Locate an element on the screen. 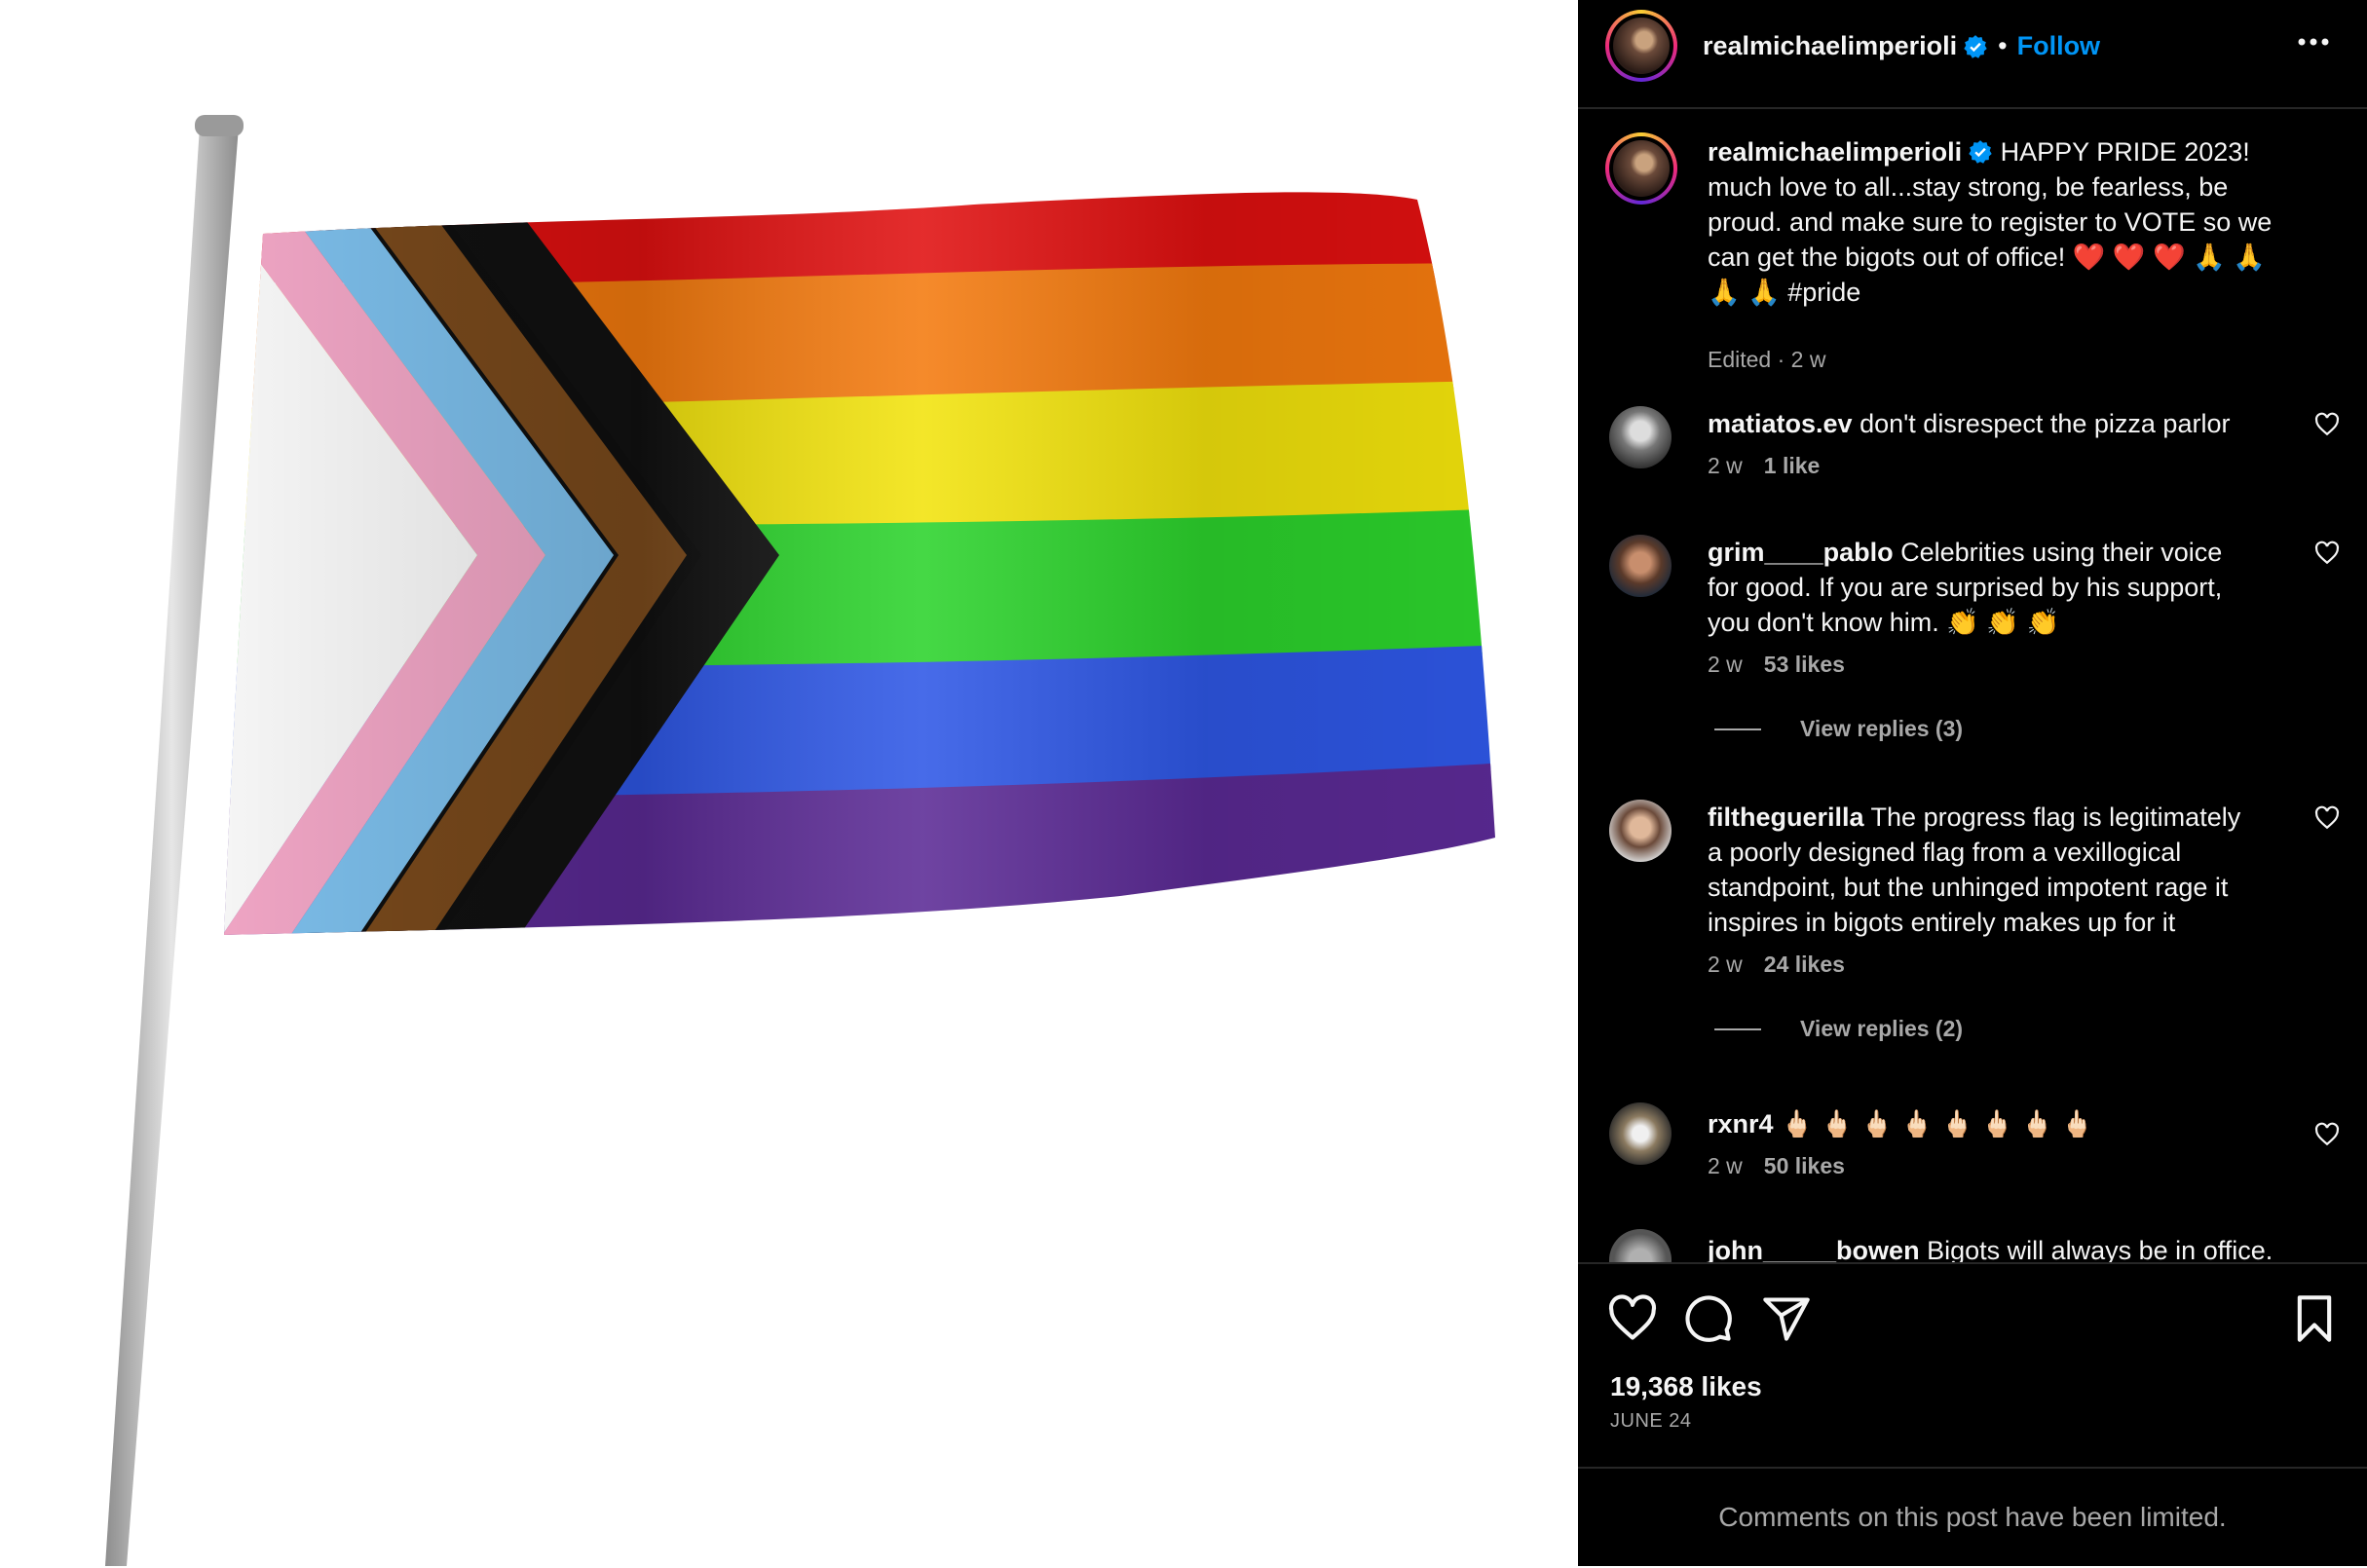  post-actions: 19,368 likes JUNE 24 is located at coordinates (1972, 1365).